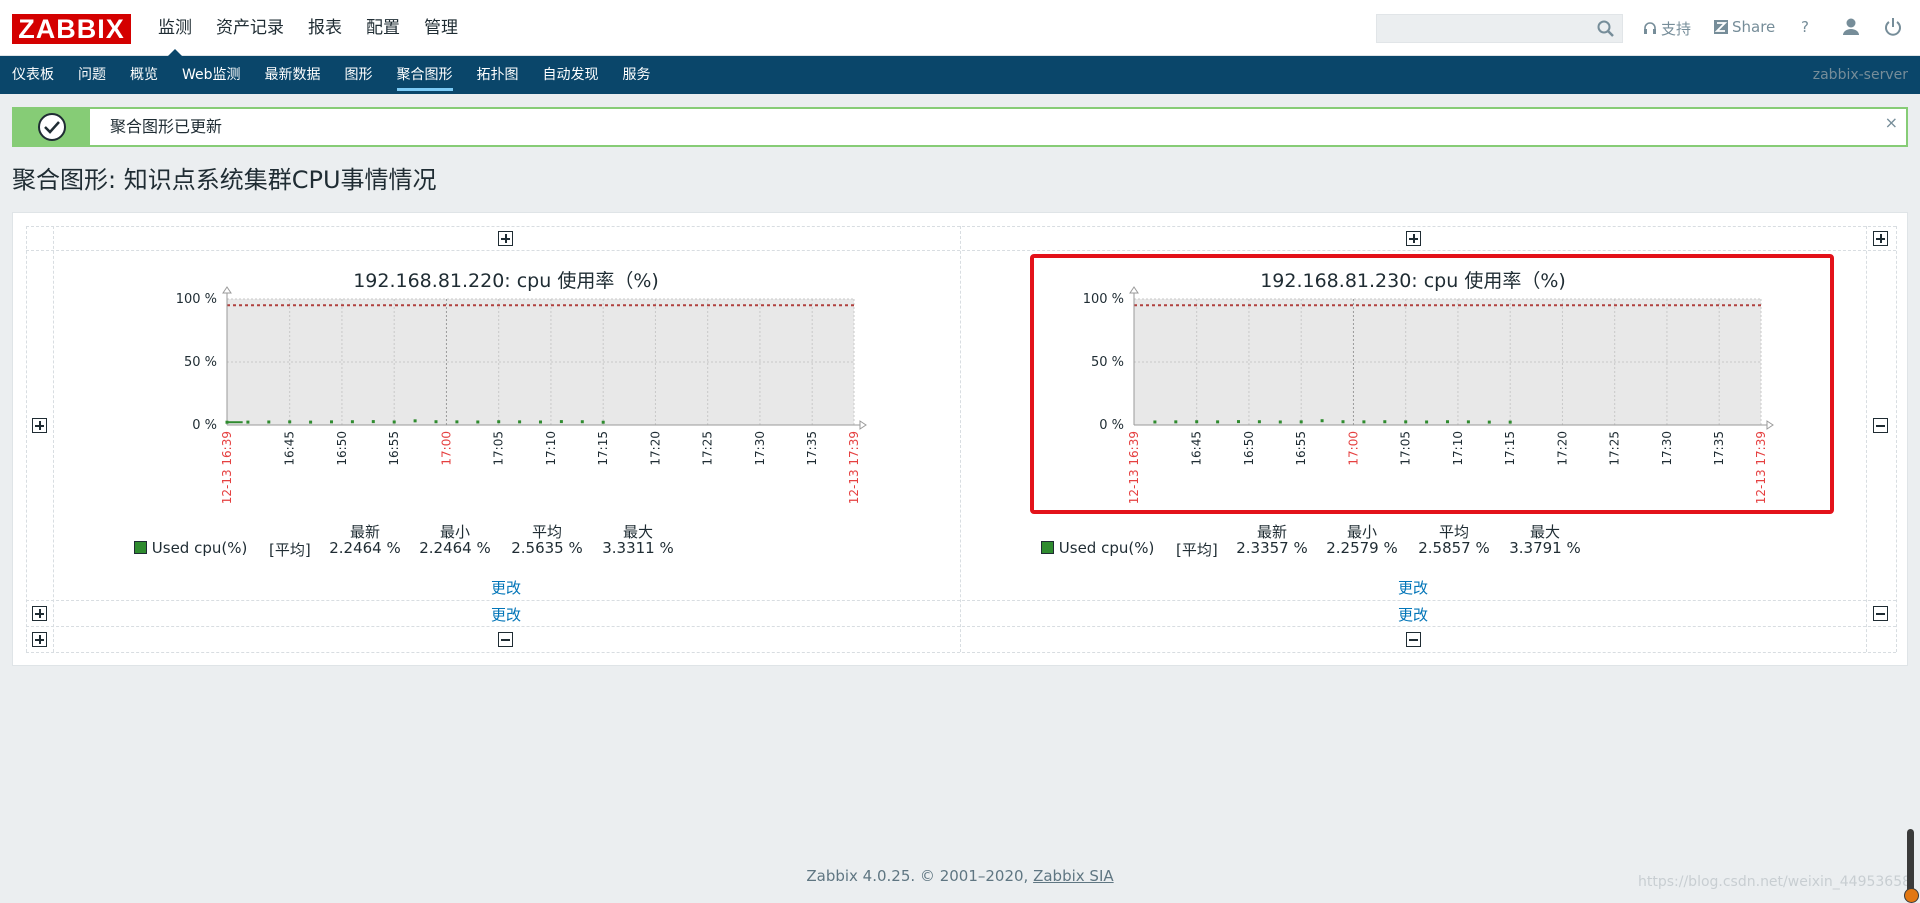 The width and height of the screenshot is (1920, 903). What do you see at coordinates (571, 75) in the screenshot?
I see `submenu-discovery: 自动发现` at bounding box center [571, 75].